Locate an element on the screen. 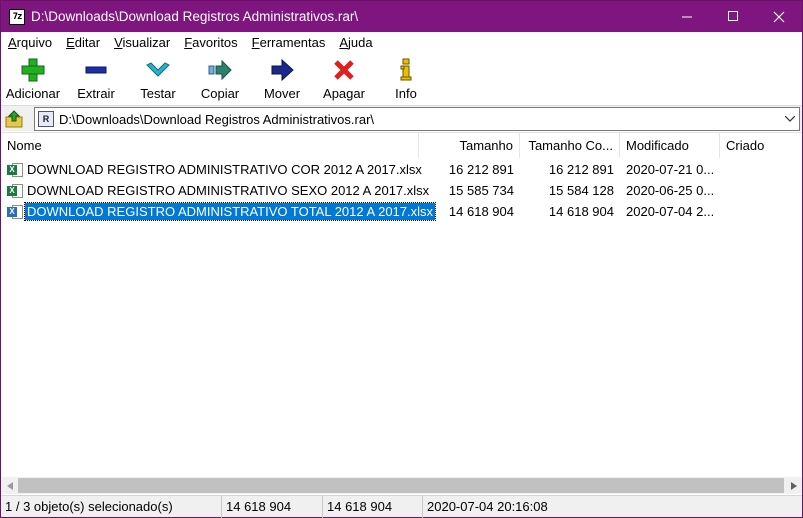  status-packed-size: 14 618 904 is located at coordinates (373, 506).